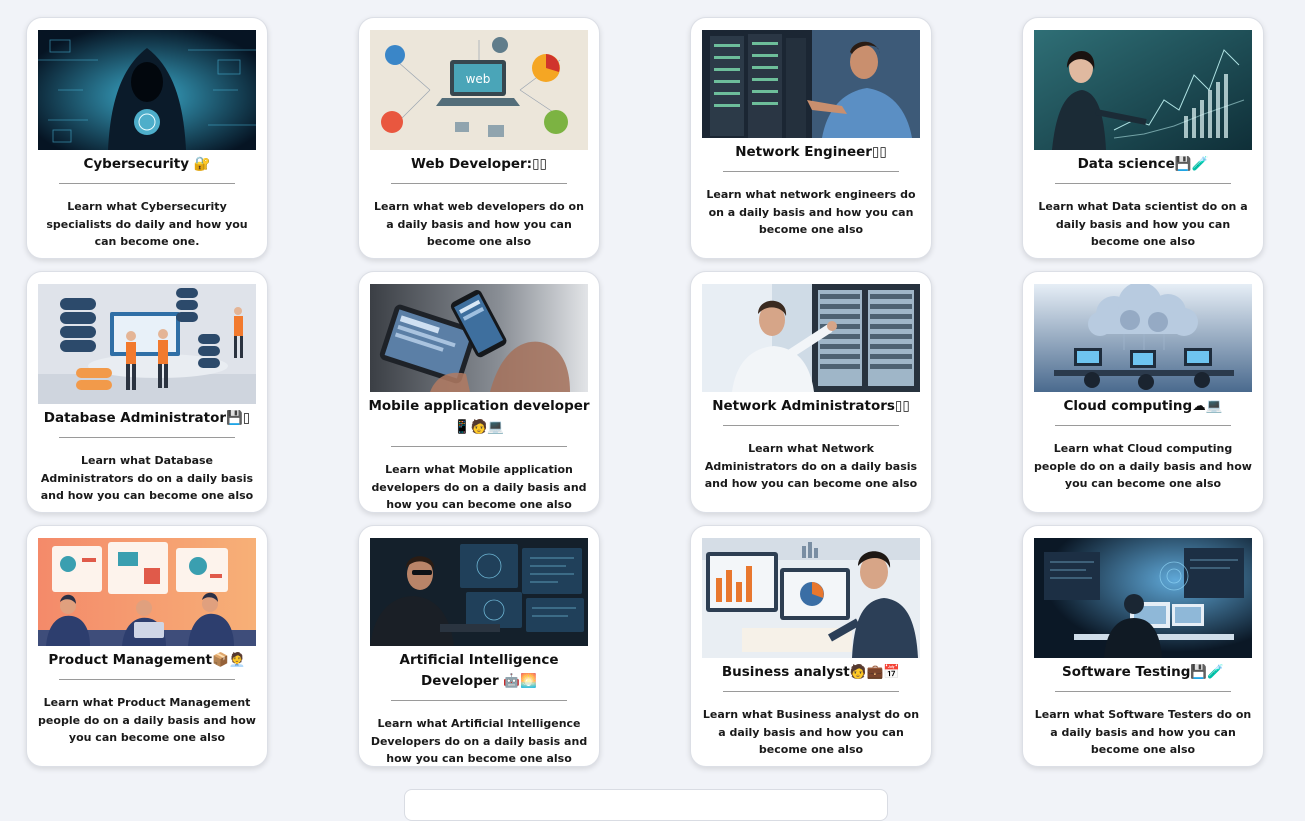 Image resolution: width=1305 pixels, height=821 pixels. What do you see at coordinates (147, 660) in the screenshot?
I see `card-title: Product Management📦🧑‍💼` at bounding box center [147, 660].